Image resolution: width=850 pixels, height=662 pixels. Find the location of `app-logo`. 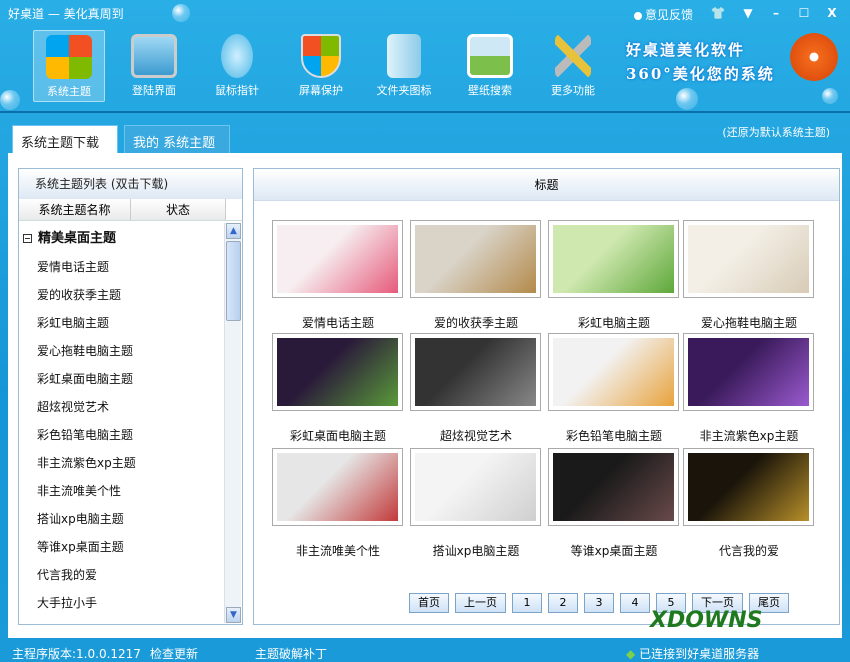

app-logo is located at coordinates (814, 57).